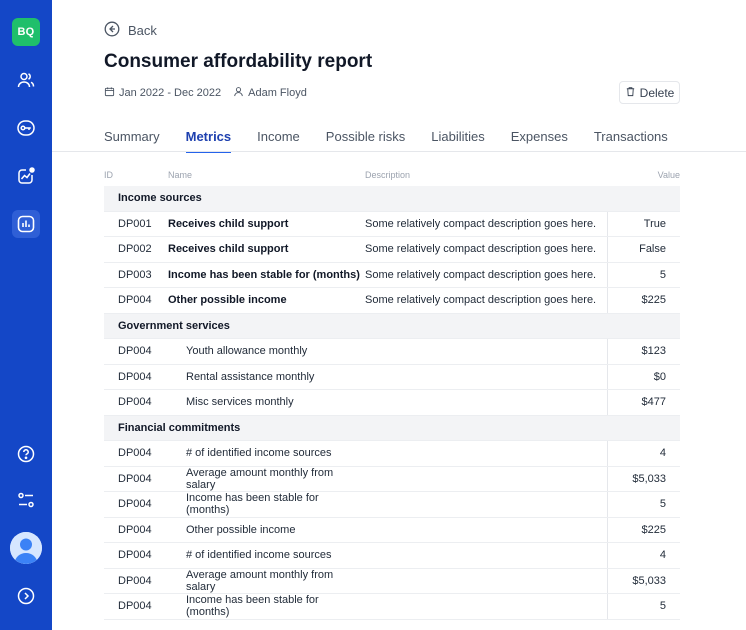  Describe the element at coordinates (132, 141) in the screenshot. I see `tab-summary: Summary` at that location.